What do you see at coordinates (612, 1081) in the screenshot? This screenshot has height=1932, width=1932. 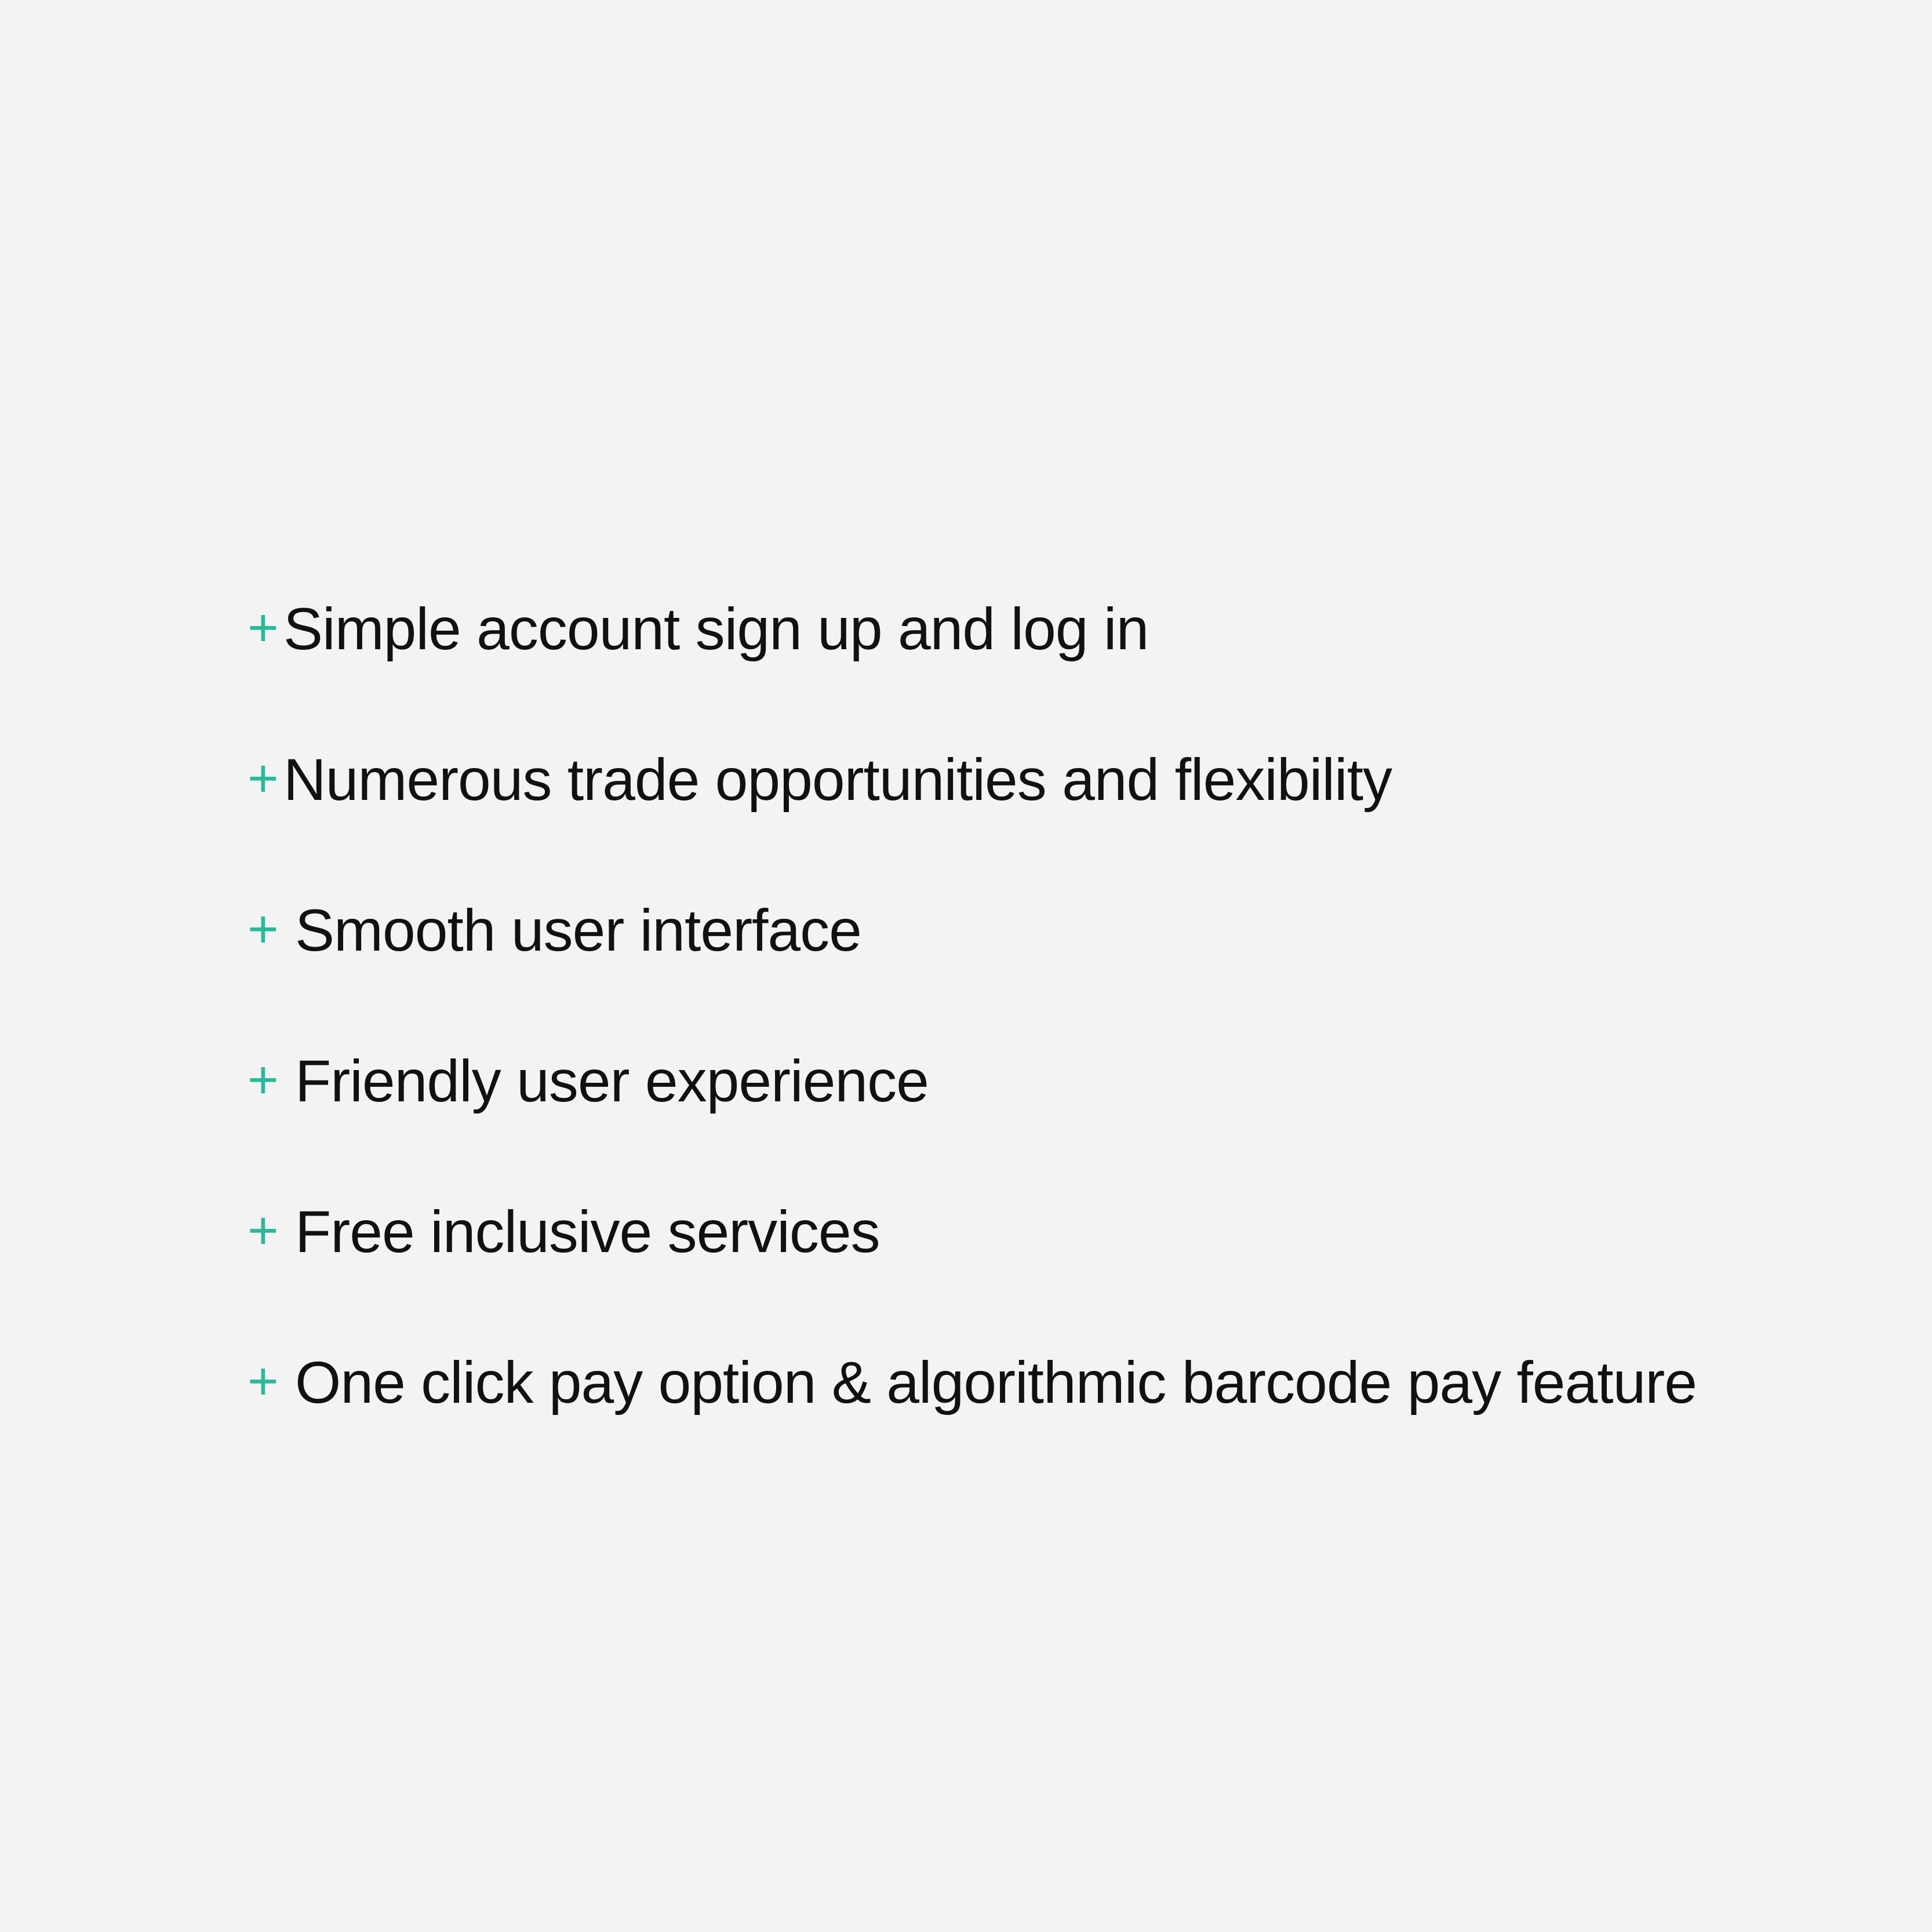 I see `feature-label: Friendly user experience` at bounding box center [612, 1081].